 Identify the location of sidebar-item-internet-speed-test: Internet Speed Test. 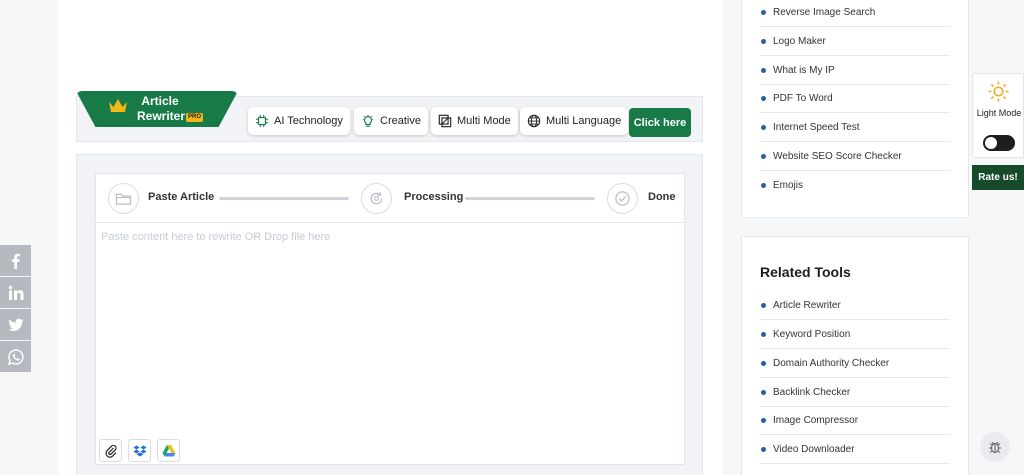
(855, 127).